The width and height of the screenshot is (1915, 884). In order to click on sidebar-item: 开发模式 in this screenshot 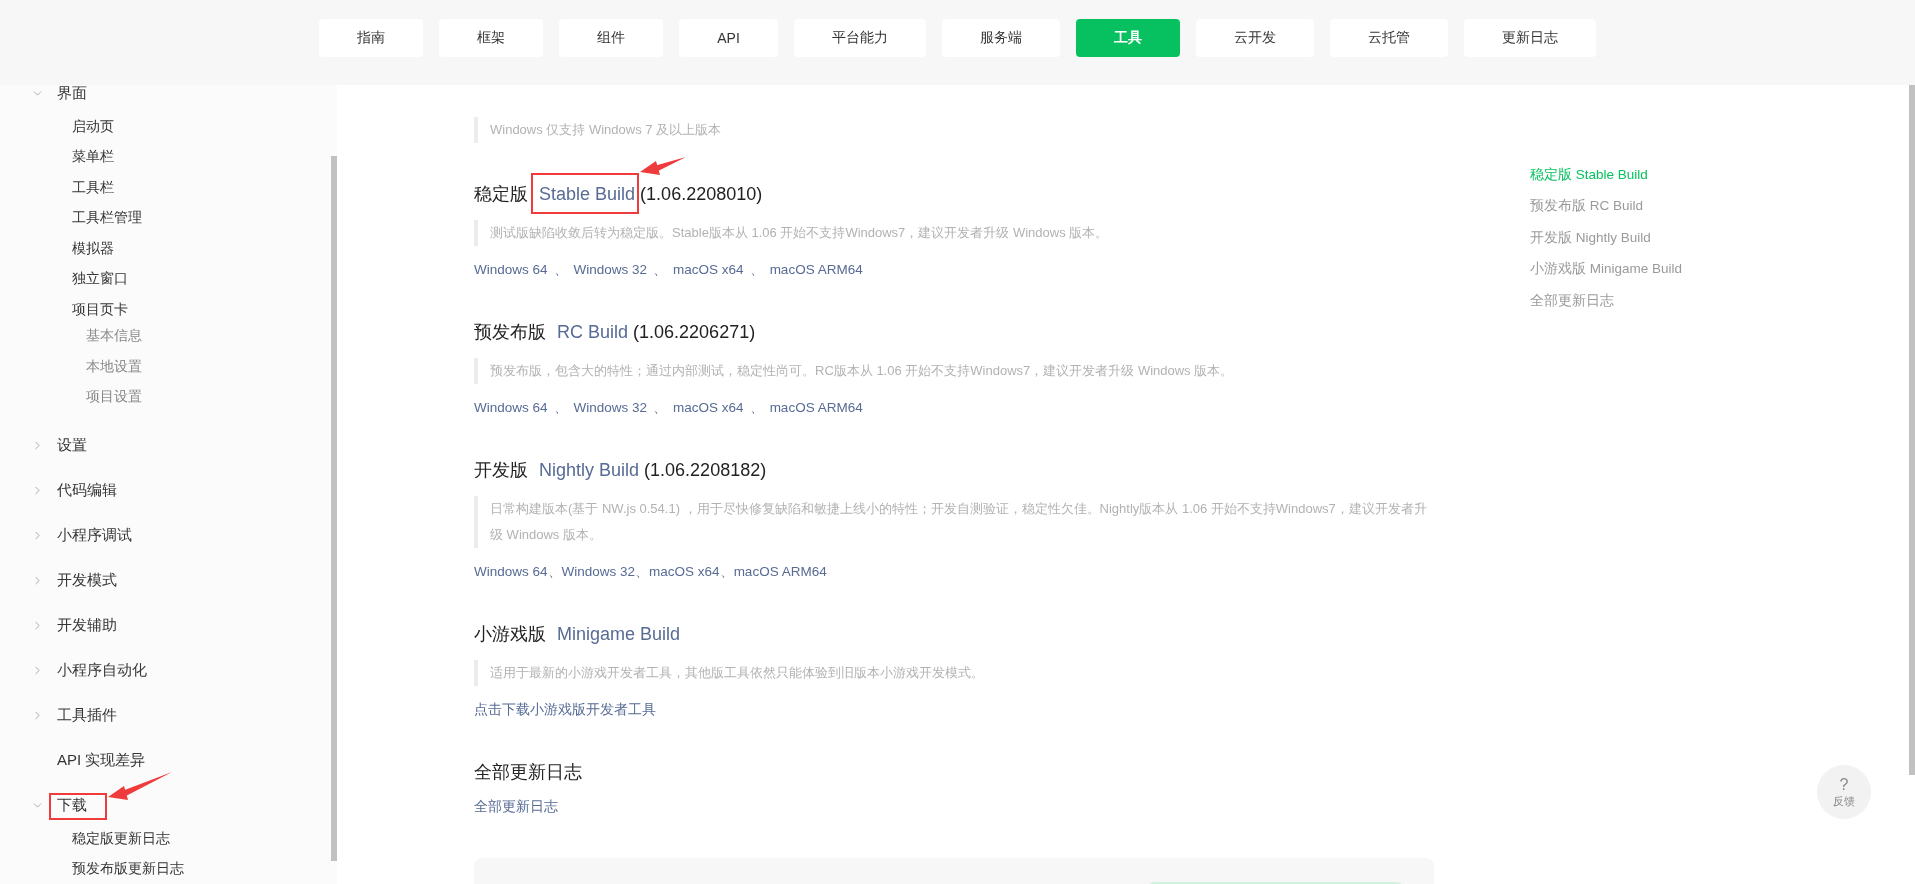, I will do `click(87, 580)`.